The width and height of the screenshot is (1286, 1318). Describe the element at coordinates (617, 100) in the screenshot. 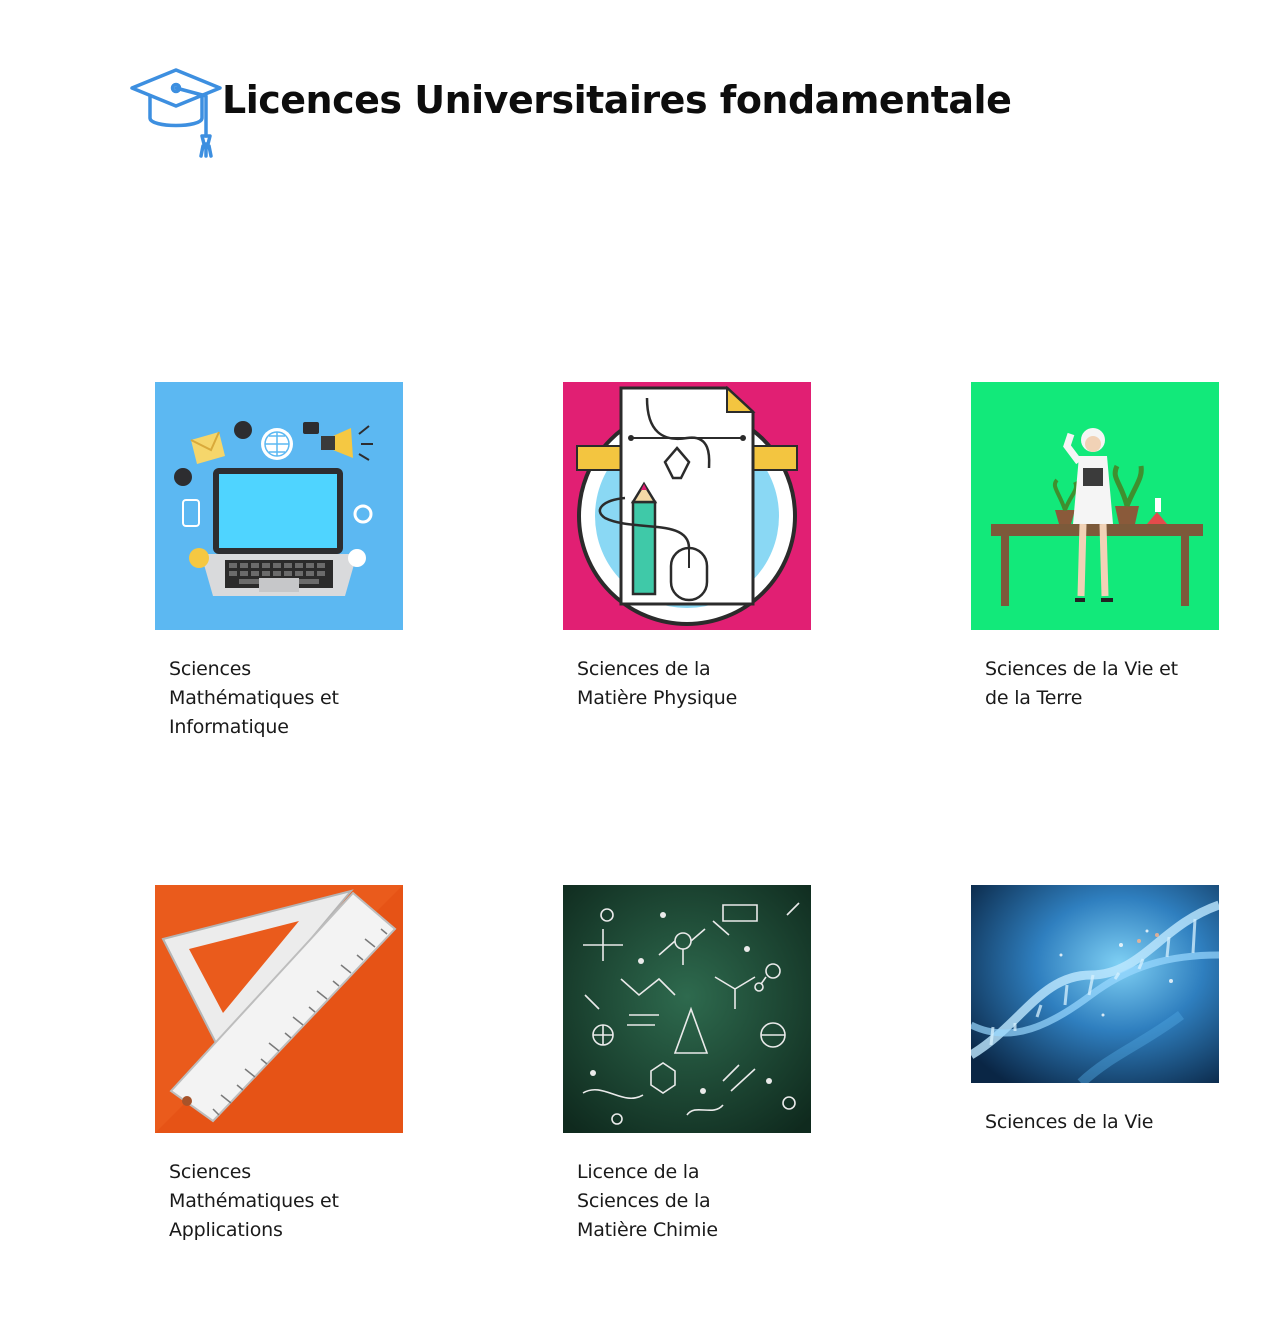

I see `page-title: Licences Universitaires fondamentale` at that location.